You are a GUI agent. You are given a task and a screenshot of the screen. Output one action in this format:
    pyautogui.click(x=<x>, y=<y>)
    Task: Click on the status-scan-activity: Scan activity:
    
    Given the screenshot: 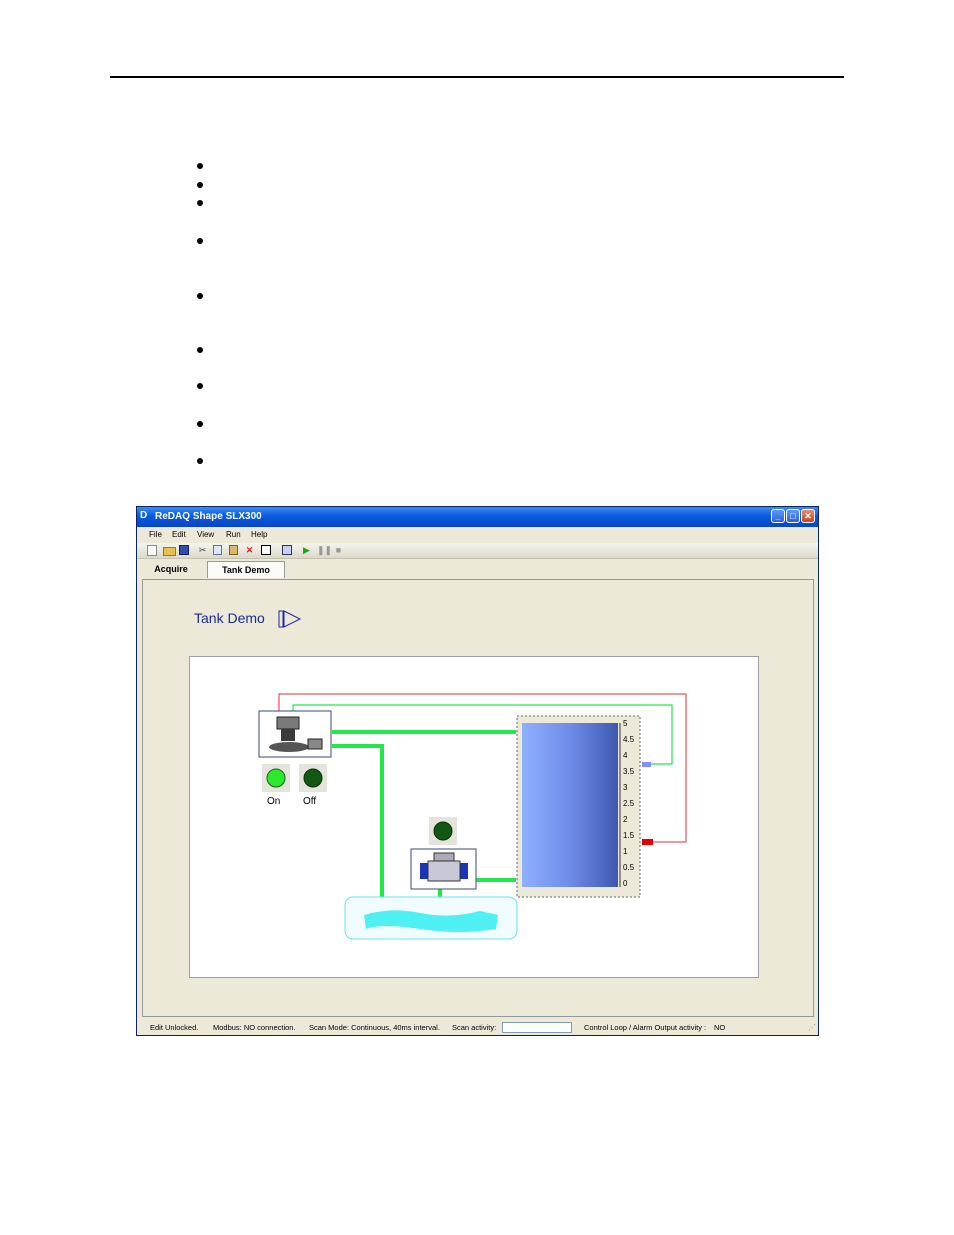 What is the action you would take?
    pyautogui.click(x=474, y=1027)
    